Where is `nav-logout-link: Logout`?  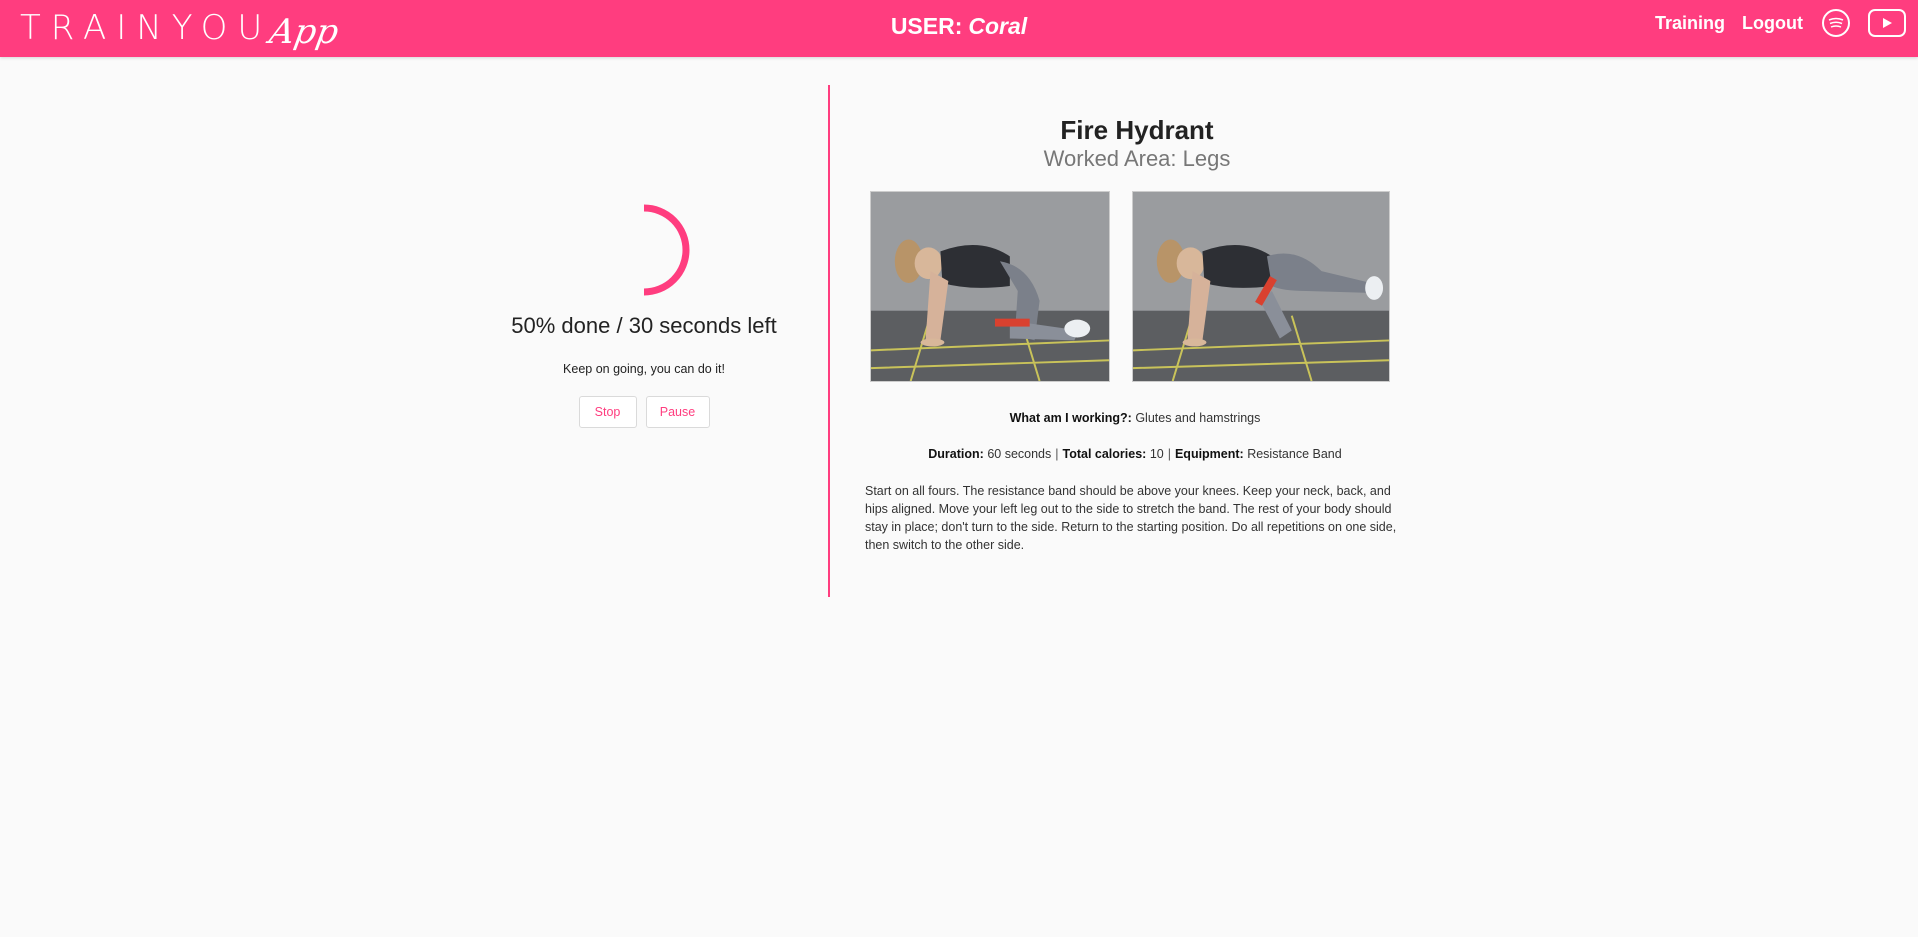 nav-logout-link: Logout is located at coordinates (1772, 23).